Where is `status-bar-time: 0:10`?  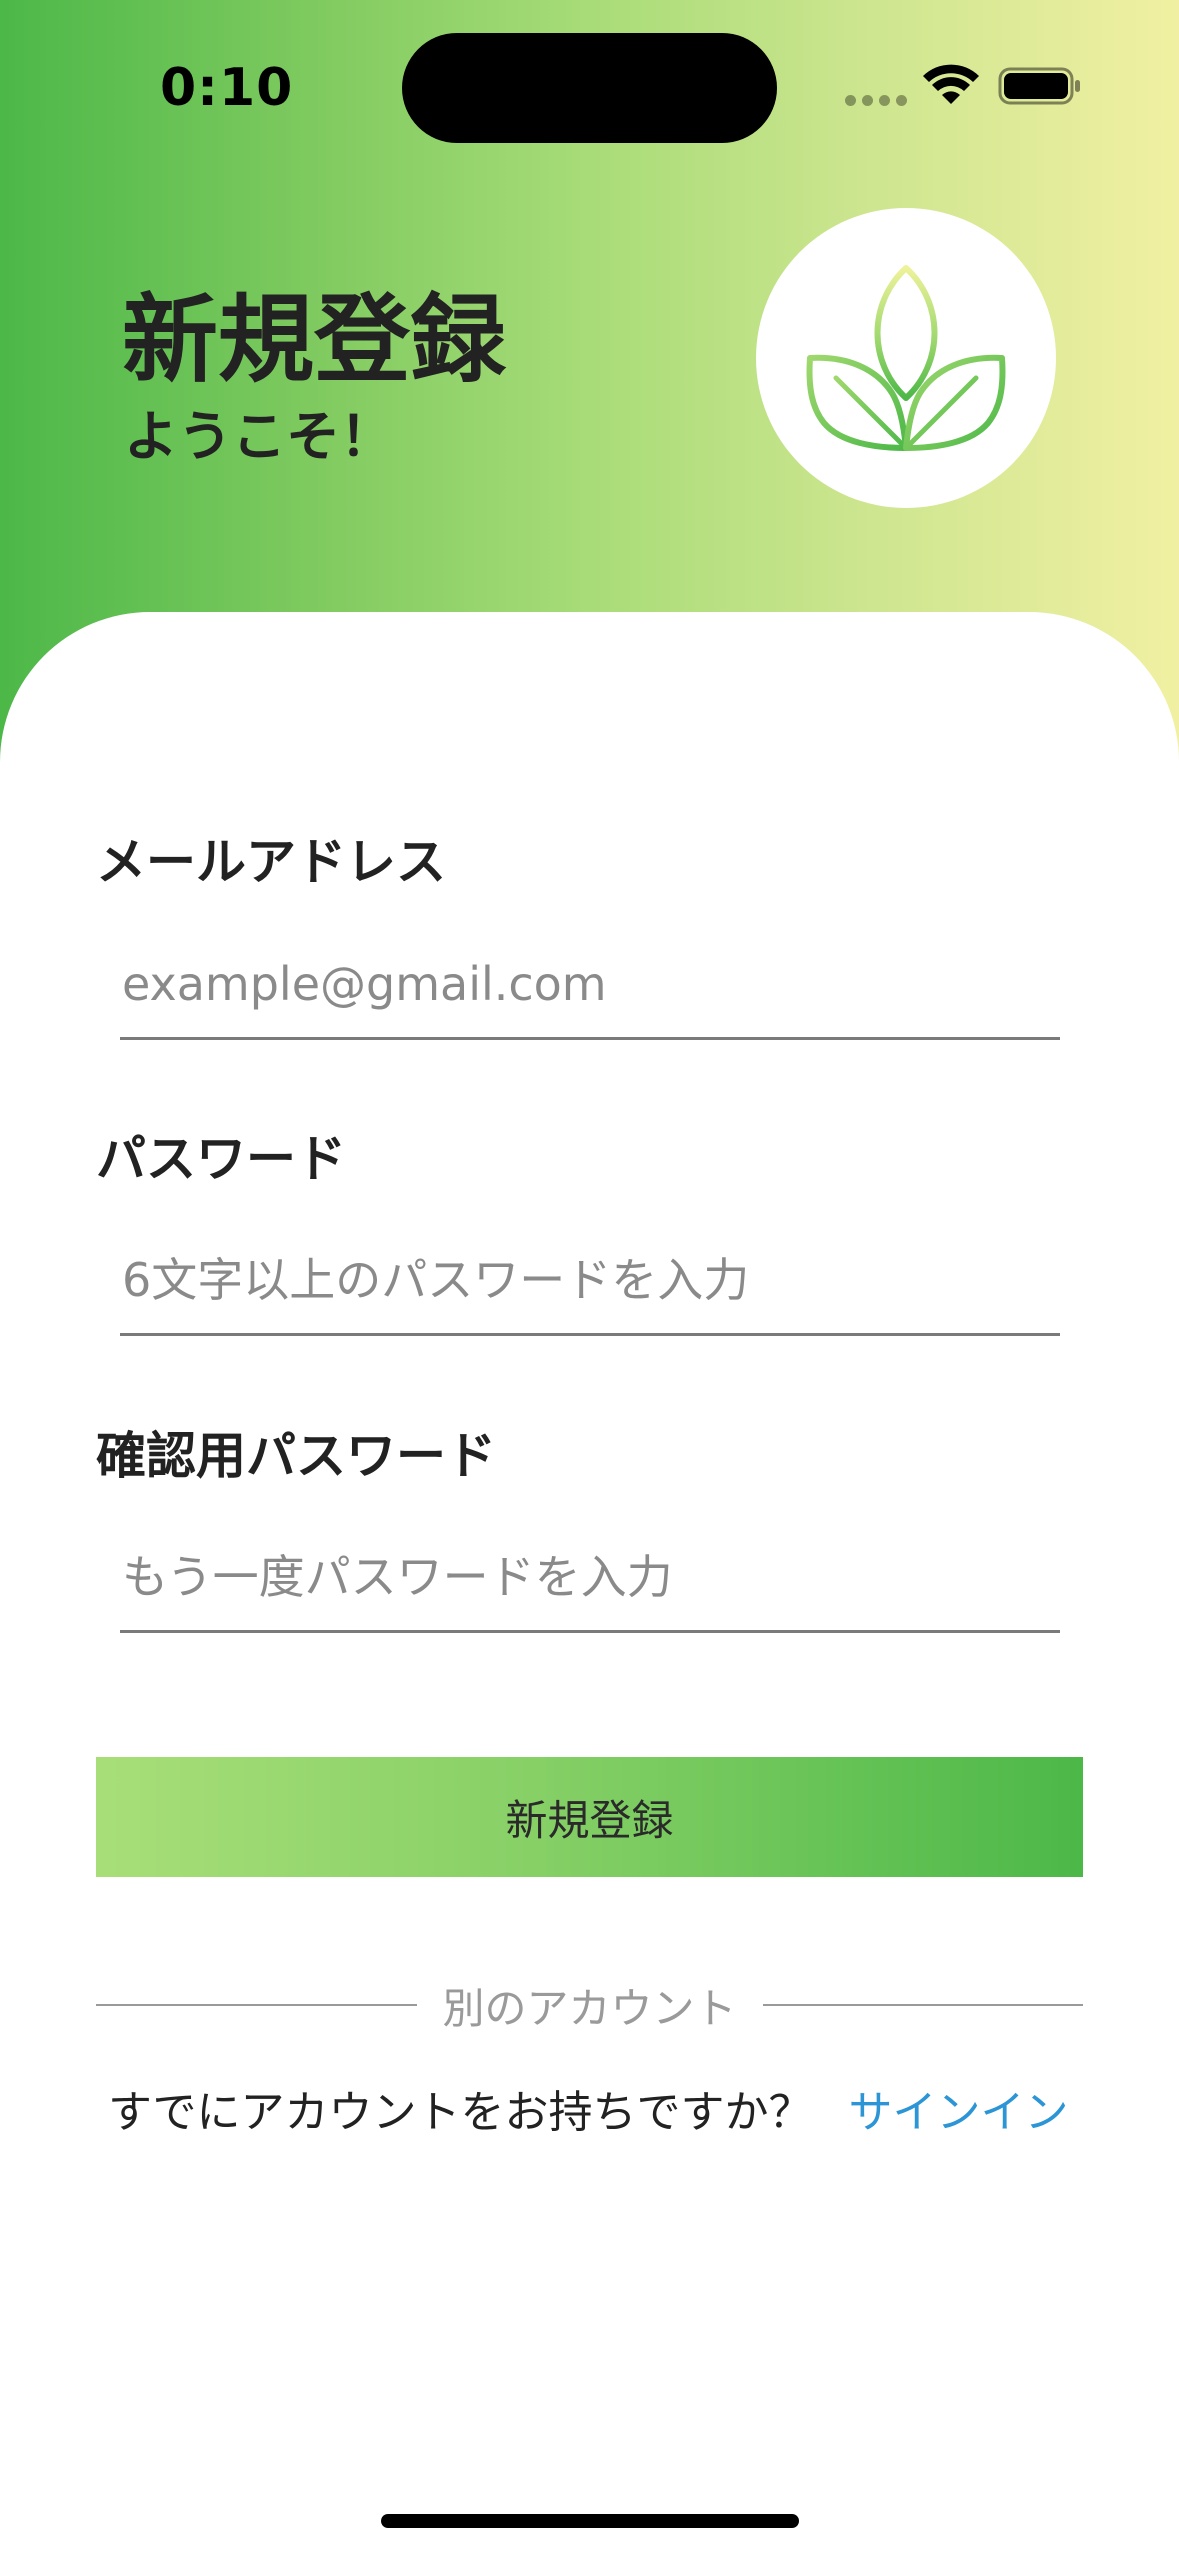 status-bar-time: 0:10 is located at coordinates (227, 88).